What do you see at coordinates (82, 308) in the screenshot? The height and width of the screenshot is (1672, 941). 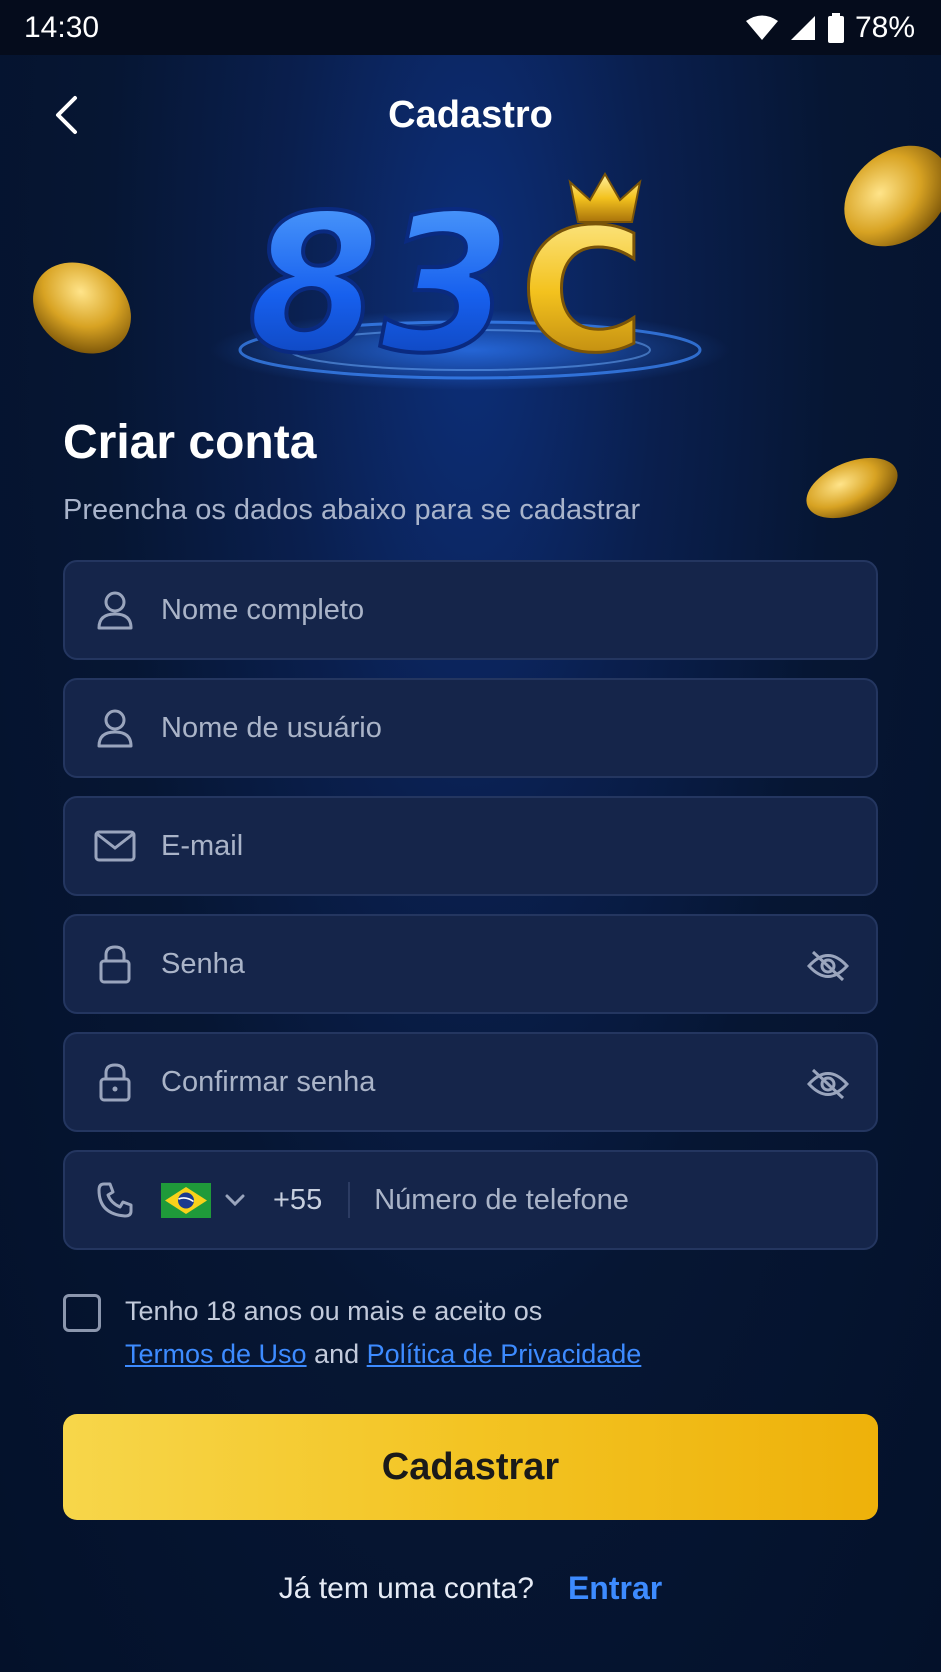 I see `coin-decoration-left` at bounding box center [82, 308].